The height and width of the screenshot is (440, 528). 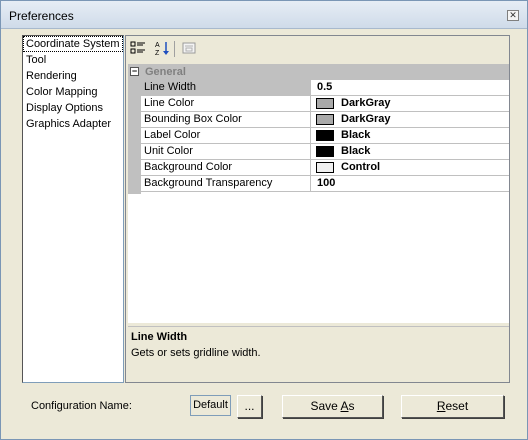 I want to click on grid-margin, so click(x=134, y=129).